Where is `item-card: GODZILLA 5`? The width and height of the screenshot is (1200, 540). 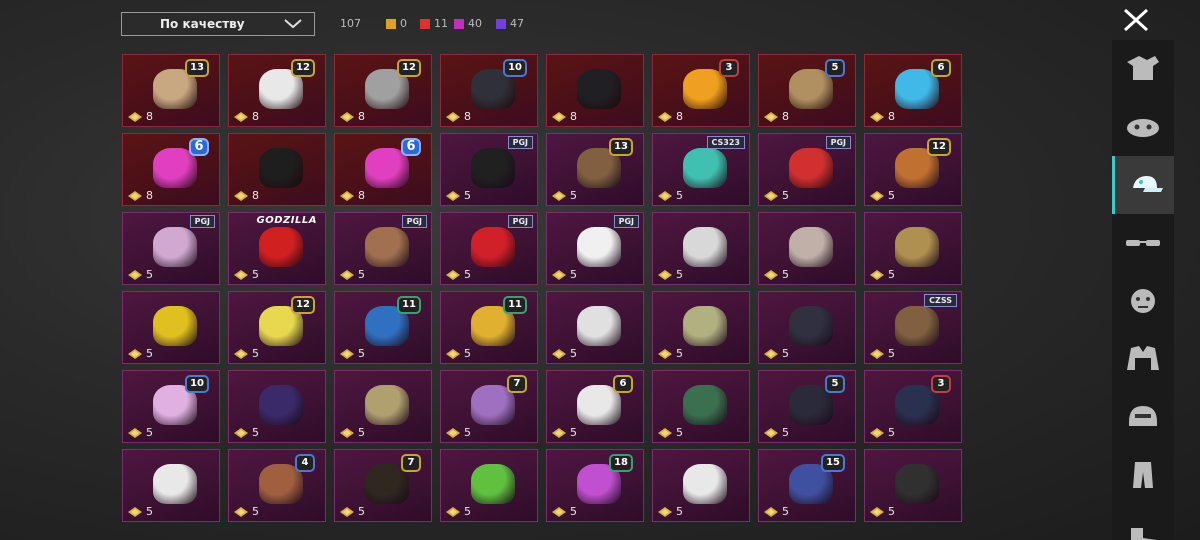
item-card: GODZILLA 5 is located at coordinates (277, 248).